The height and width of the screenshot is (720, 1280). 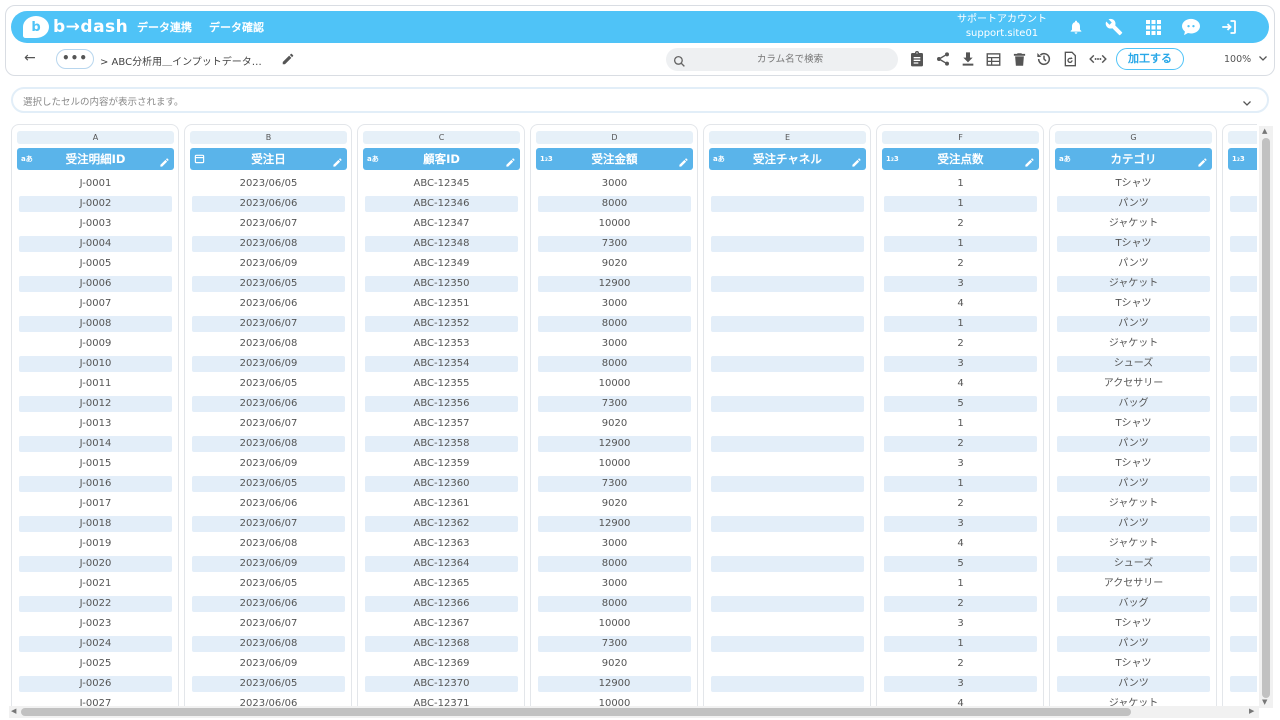 I want to click on scroll-up-icon: ▲, so click(x=1264, y=131).